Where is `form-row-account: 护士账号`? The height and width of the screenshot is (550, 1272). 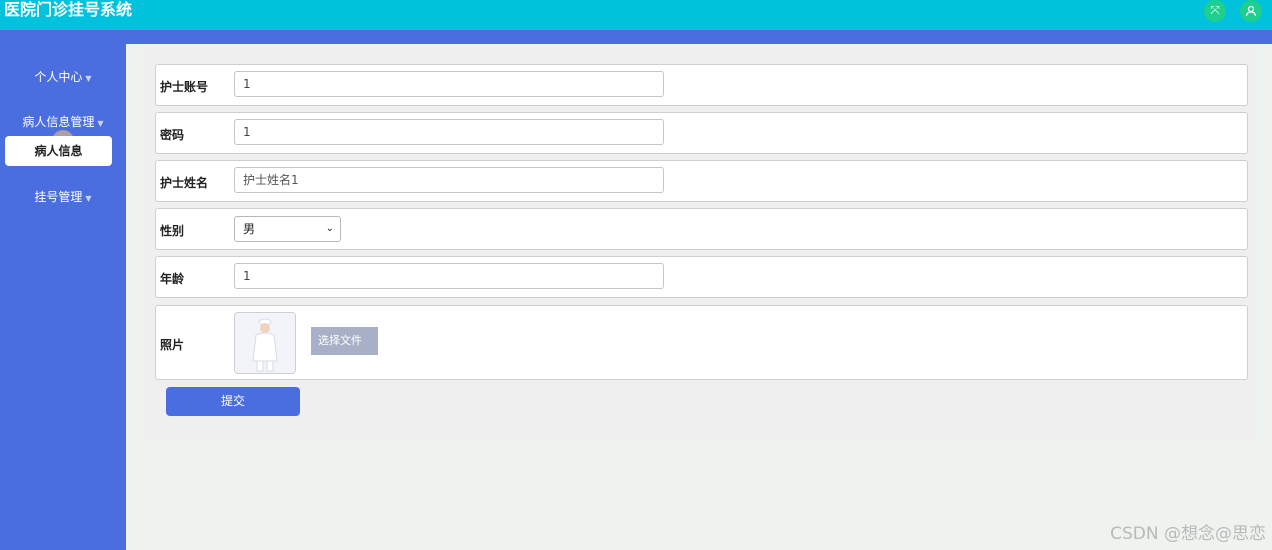
form-row-account: 护士账号 is located at coordinates (701, 85).